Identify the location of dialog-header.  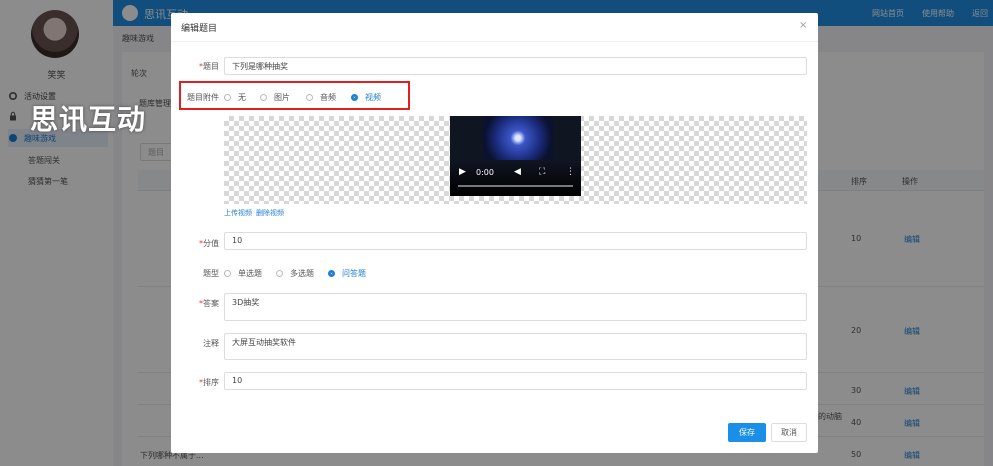
(494, 27).